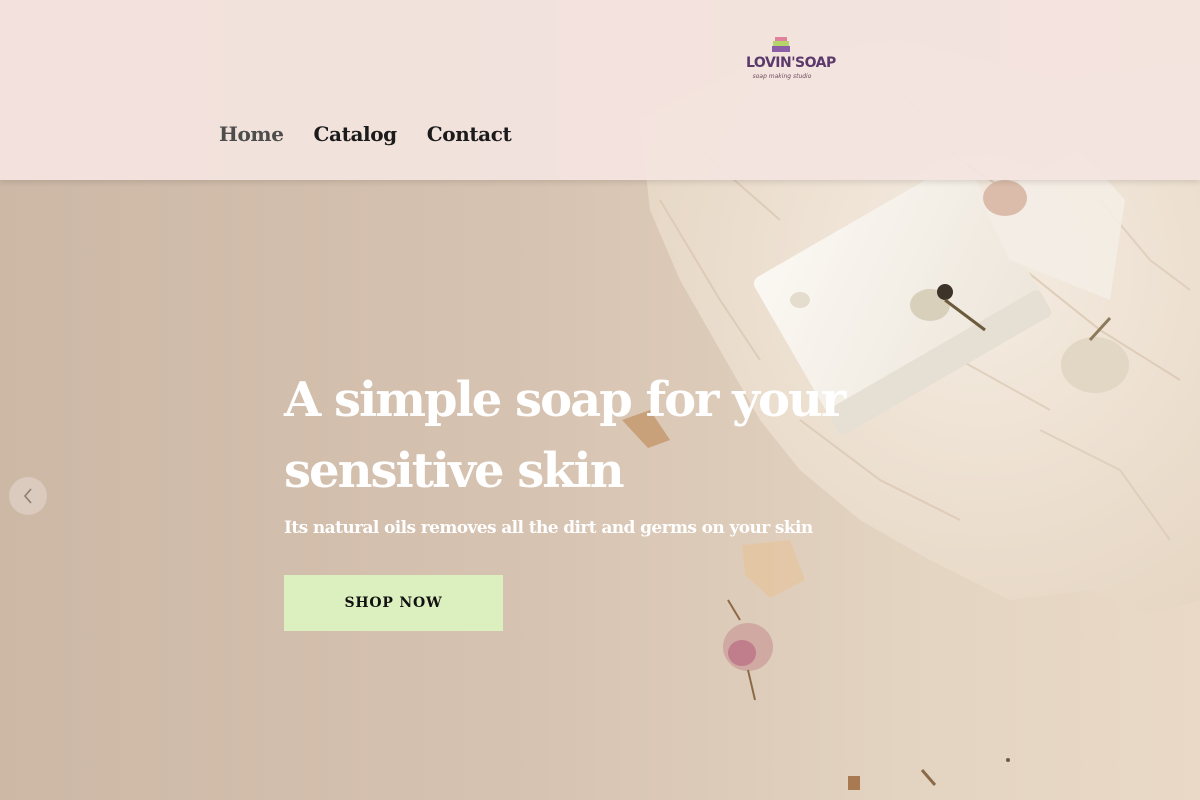 The height and width of the screenshot is (800, 1200). I want to click on nav-item-home: Home, so click(251, 134).